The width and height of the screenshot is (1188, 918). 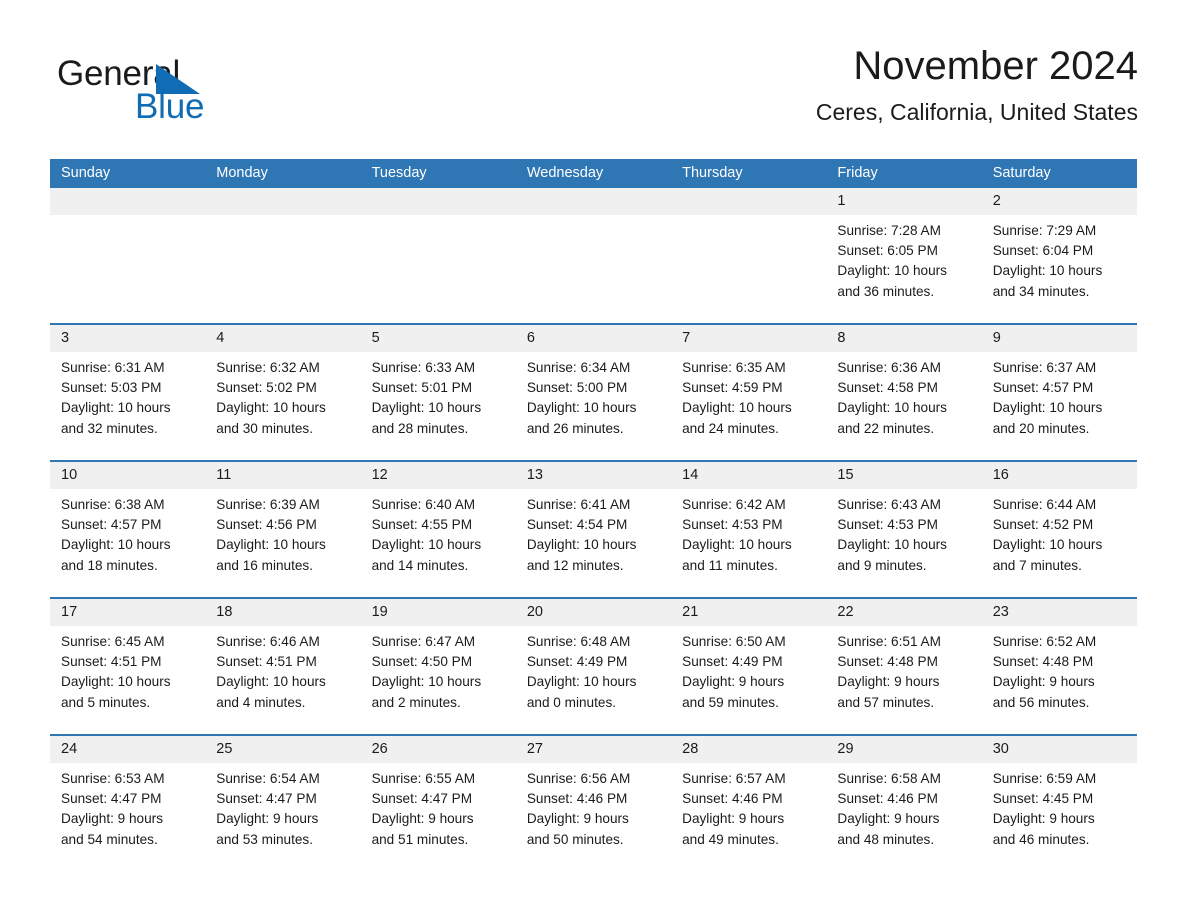 What do you see at coordinates (423, 367) in the screenshot?
I see `sunrise-text: Sunrise: 6:33 AM` at bounding box center [423, 367].